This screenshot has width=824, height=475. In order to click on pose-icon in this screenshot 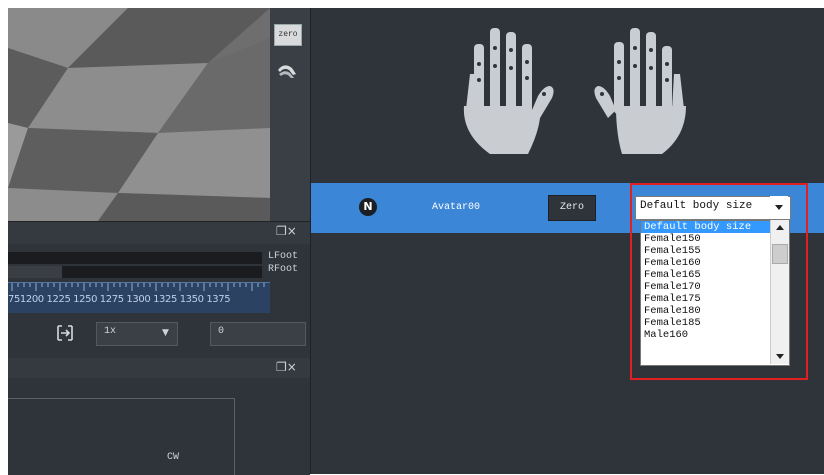, I will do `click(287, 71)`.